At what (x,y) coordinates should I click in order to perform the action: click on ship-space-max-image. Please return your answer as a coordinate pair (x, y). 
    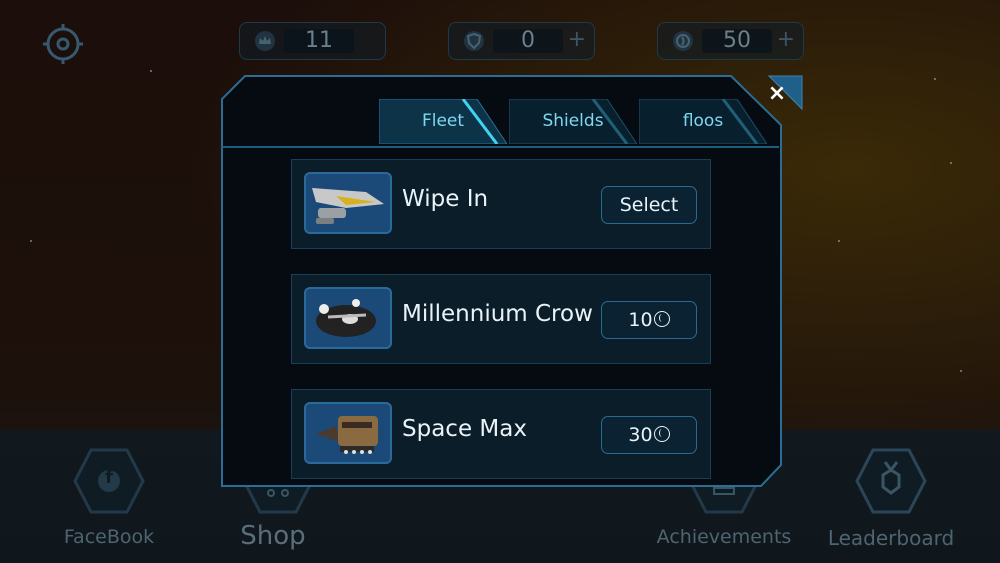
    Looking at the image, I should click on (347, 435).